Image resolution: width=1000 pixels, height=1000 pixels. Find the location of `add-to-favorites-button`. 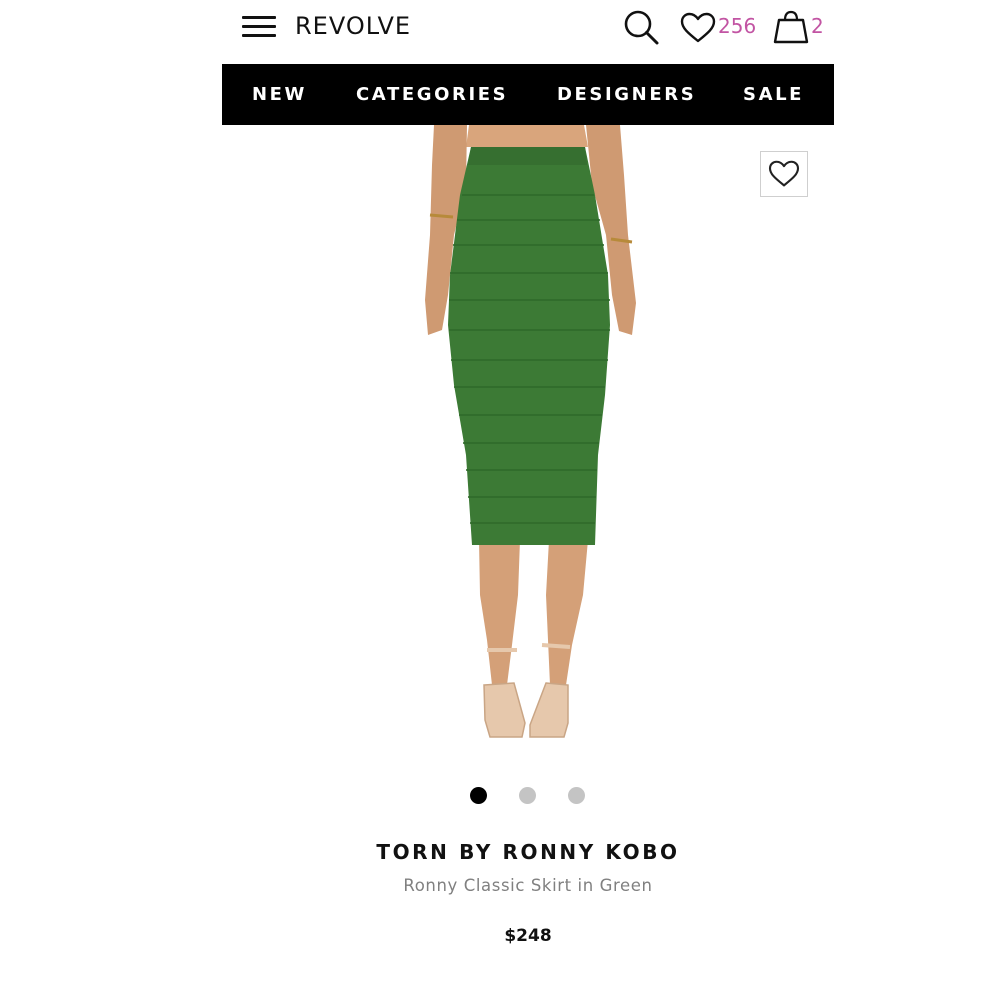

add-to-favorites-button is located at coordinates (784, 174).